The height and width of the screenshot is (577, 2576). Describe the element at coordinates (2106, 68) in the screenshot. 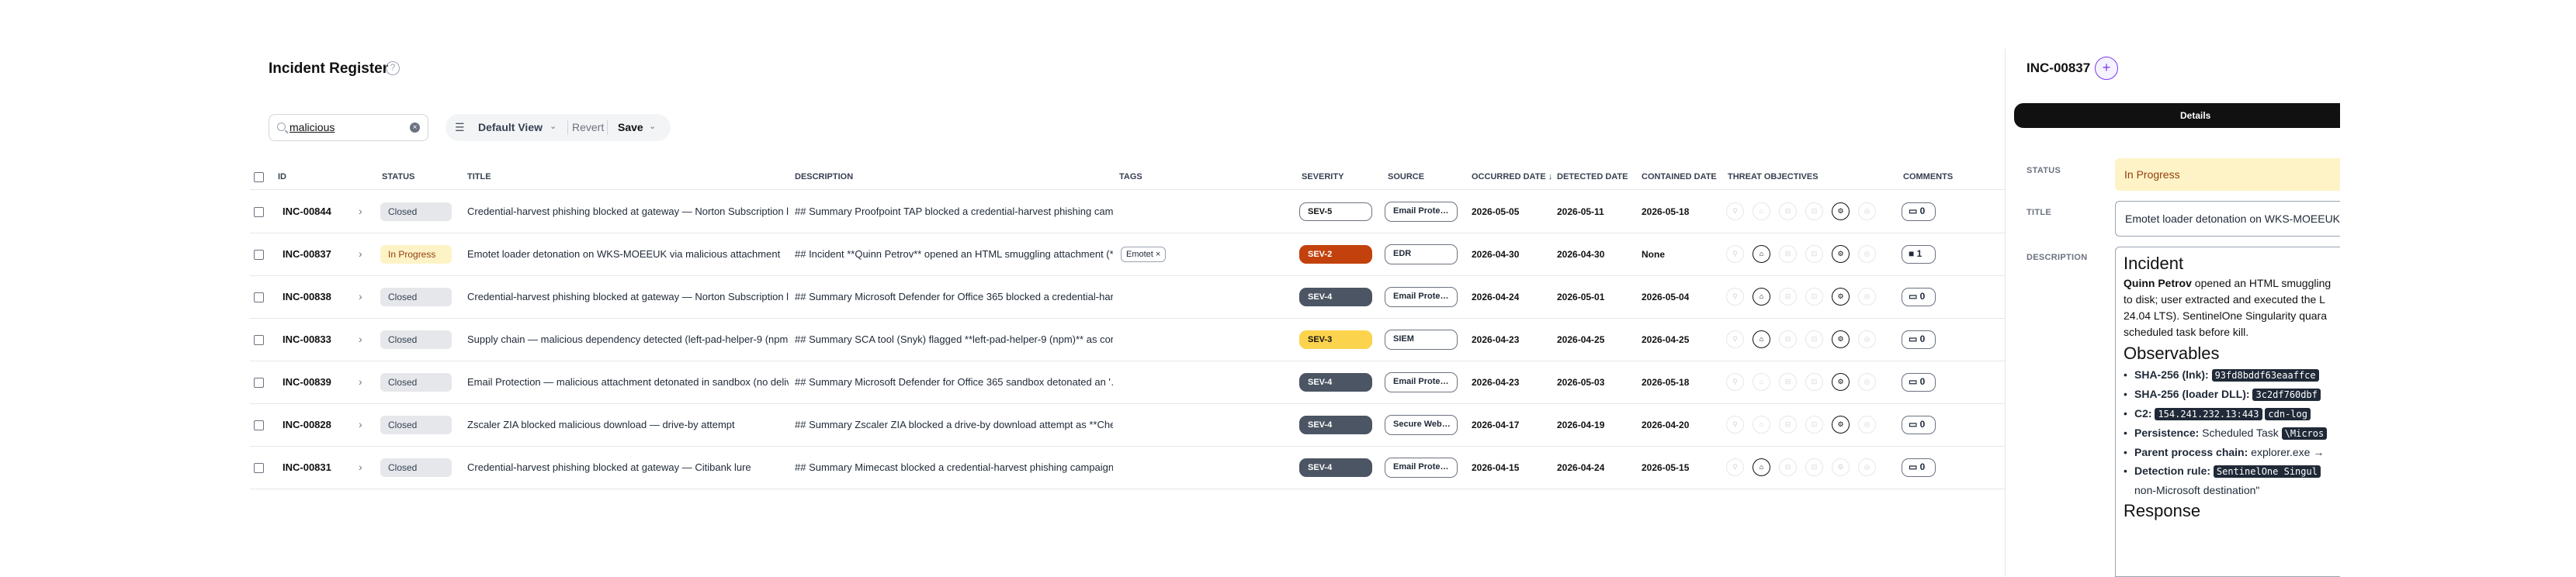

I see `add-icon: +` at that location.